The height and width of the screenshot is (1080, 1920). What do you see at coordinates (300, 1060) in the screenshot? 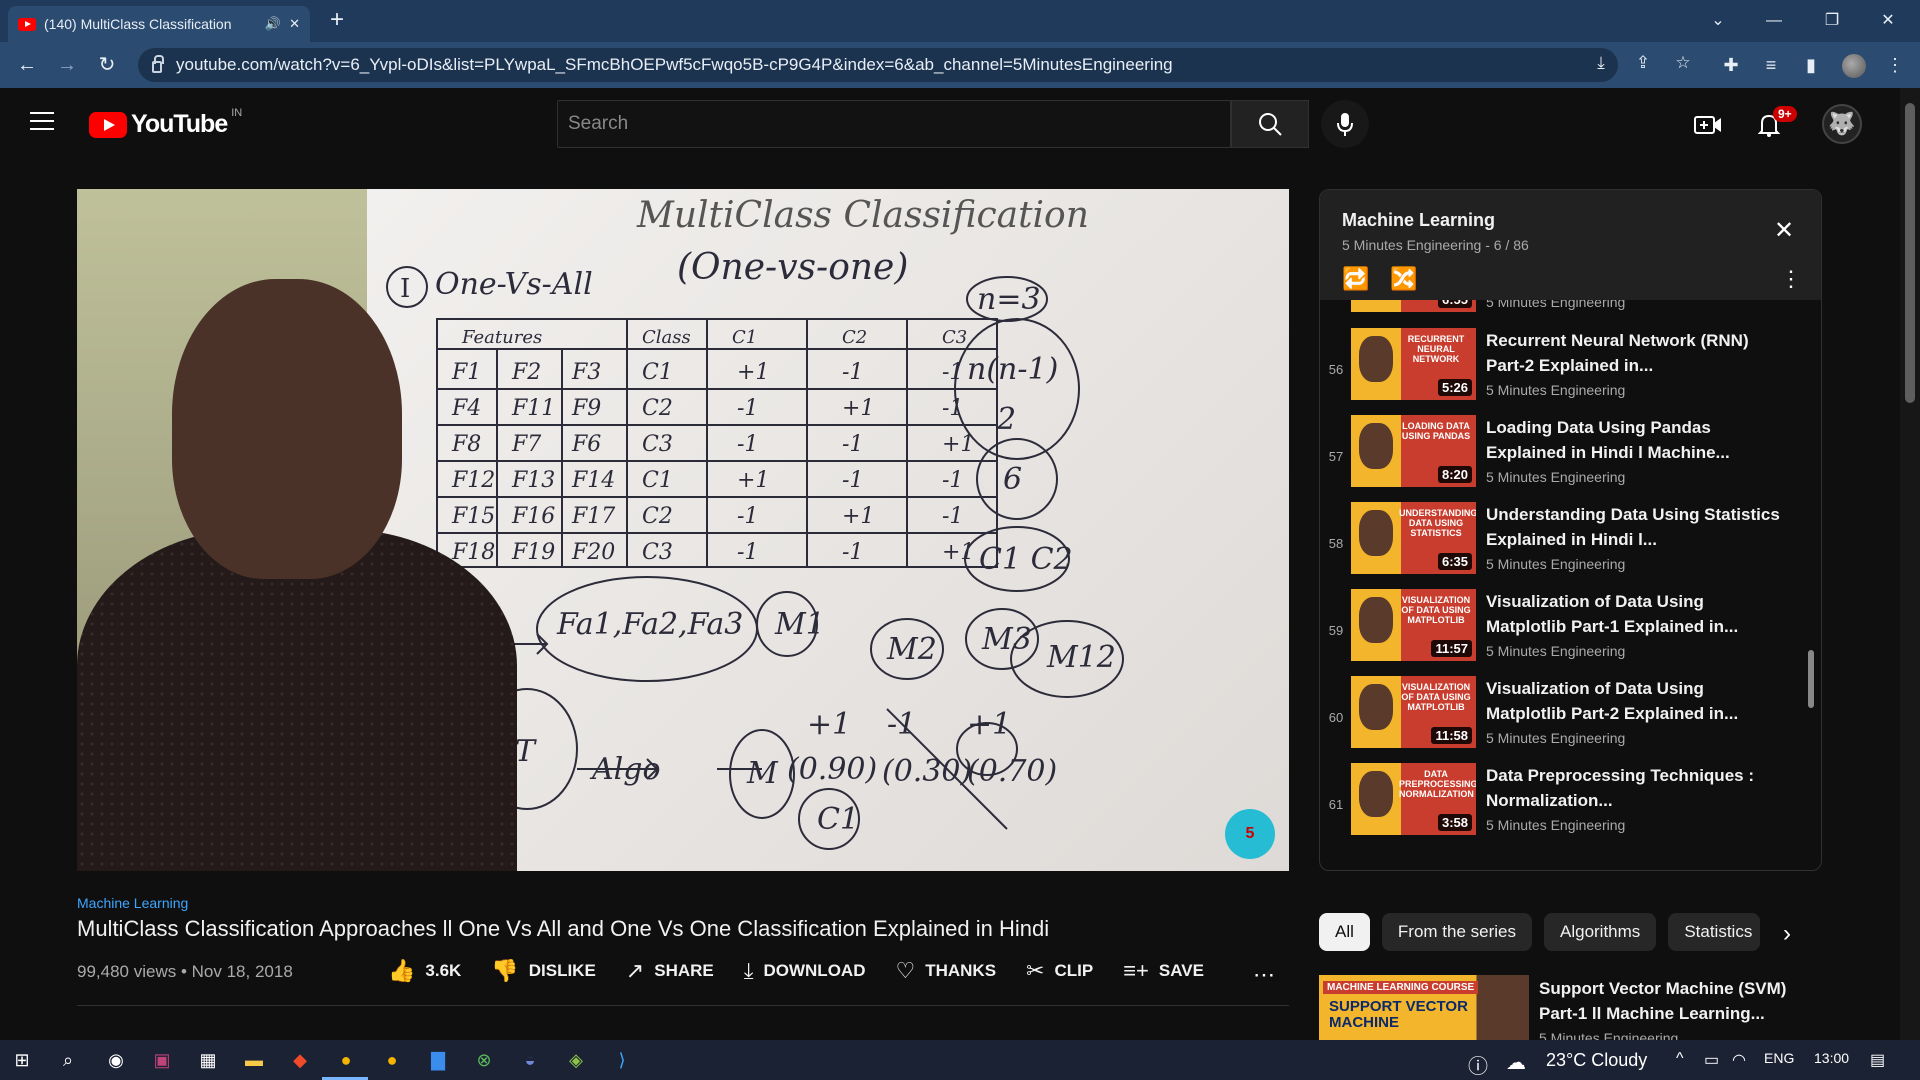
I see `anydesk-icon: ◆` at bounding box center [300, 1060].